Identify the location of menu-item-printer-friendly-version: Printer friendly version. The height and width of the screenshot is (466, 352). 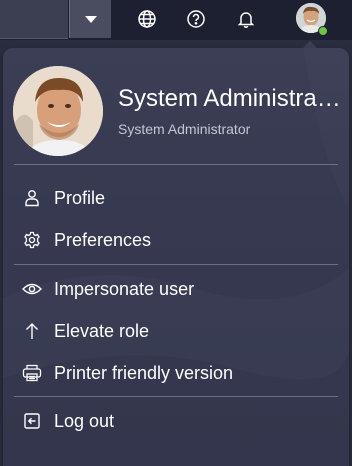
(176, 373).